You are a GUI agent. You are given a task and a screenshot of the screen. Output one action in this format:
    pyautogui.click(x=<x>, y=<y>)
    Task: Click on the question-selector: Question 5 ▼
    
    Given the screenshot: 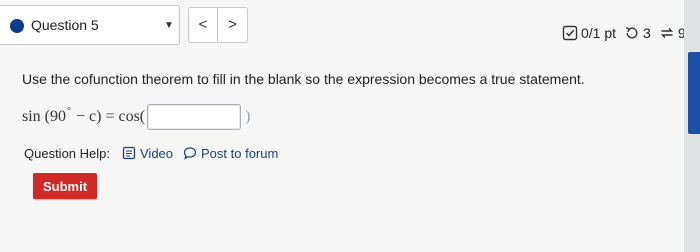 What is the action you would take?
    pyautogui.click(x=90, y=25)
    